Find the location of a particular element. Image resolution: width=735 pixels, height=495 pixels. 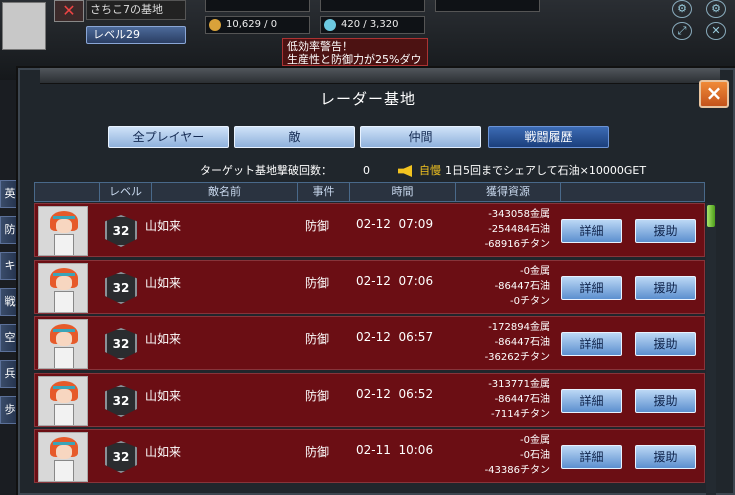

loot-resources: -172894金属 -86447石油 -36262チタン is located at coordinates (502, 342).